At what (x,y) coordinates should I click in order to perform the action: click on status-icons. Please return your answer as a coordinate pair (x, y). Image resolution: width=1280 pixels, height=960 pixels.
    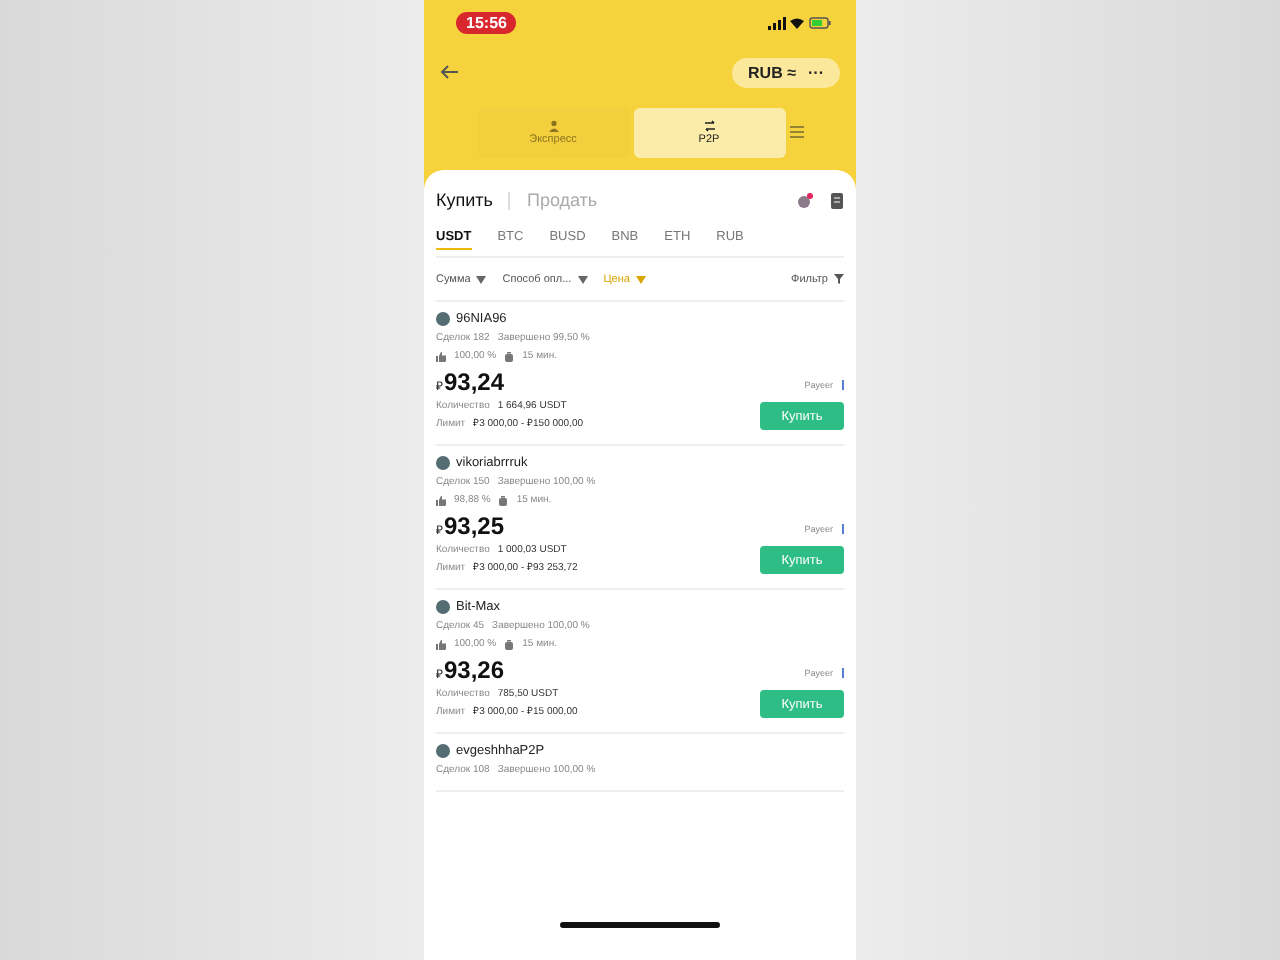
    Looking at the image, I should click on (800, 22).